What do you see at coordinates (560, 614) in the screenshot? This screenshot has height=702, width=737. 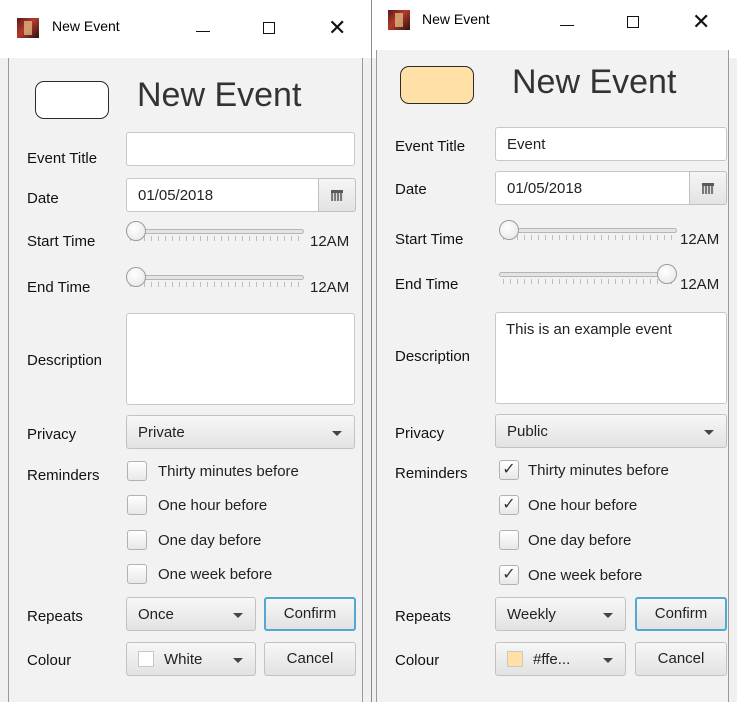 I see `repeats-select: Weekly` at bounding box center [560, 614].